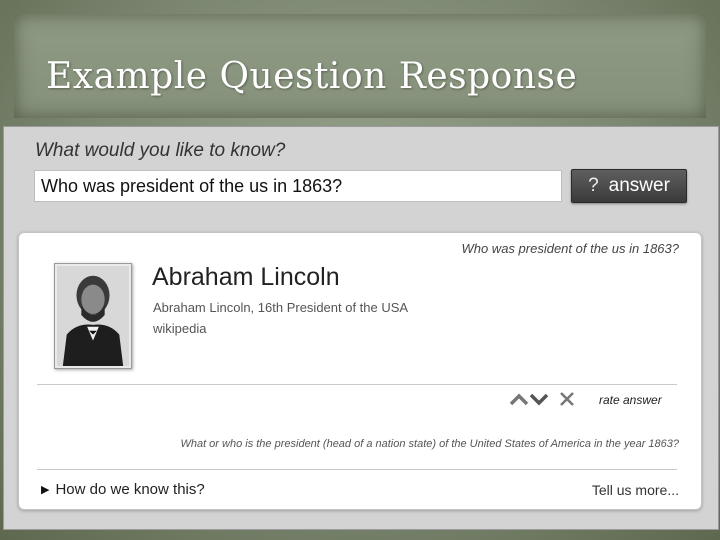 The height and width of the screenshot is (540, 720). I want to click on answer-button: ? answer, so click(629, 186).